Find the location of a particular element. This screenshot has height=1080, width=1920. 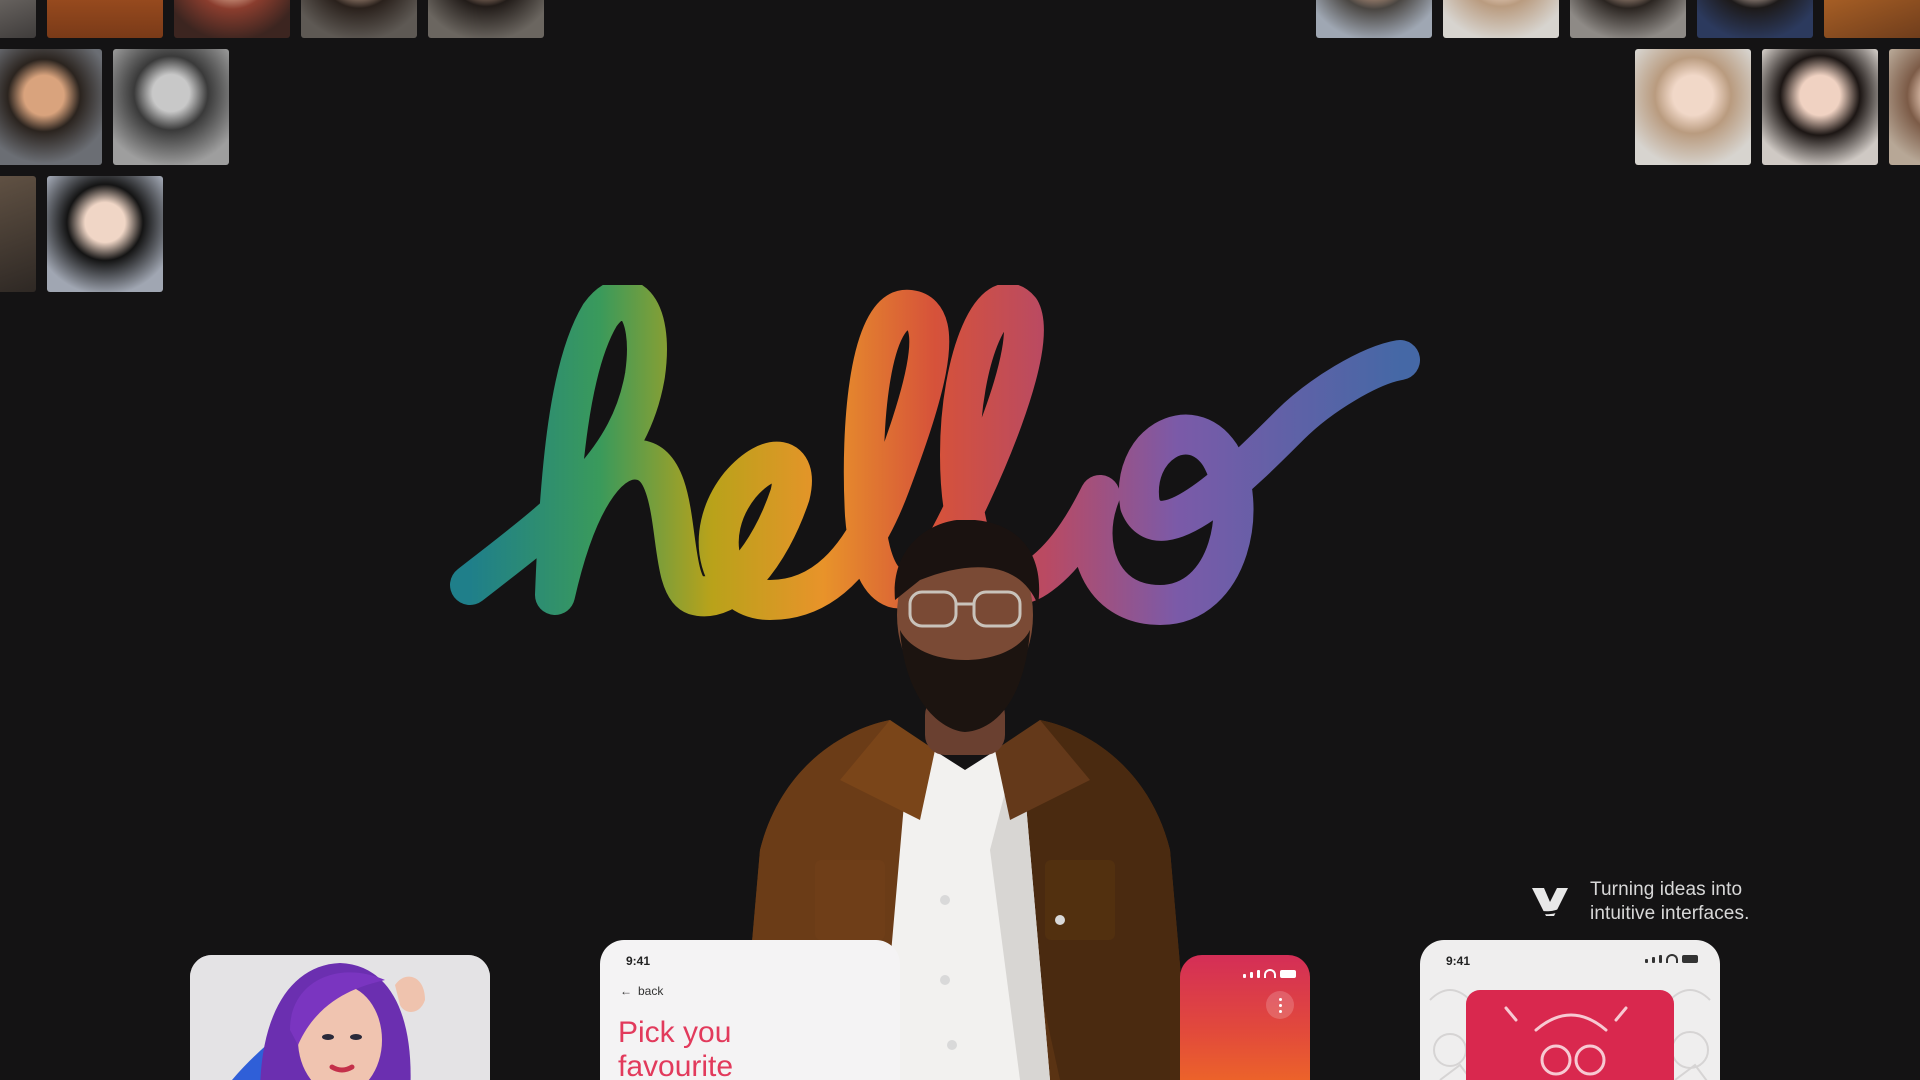

brand-logo-icon is located at coordinates (1550, 902).